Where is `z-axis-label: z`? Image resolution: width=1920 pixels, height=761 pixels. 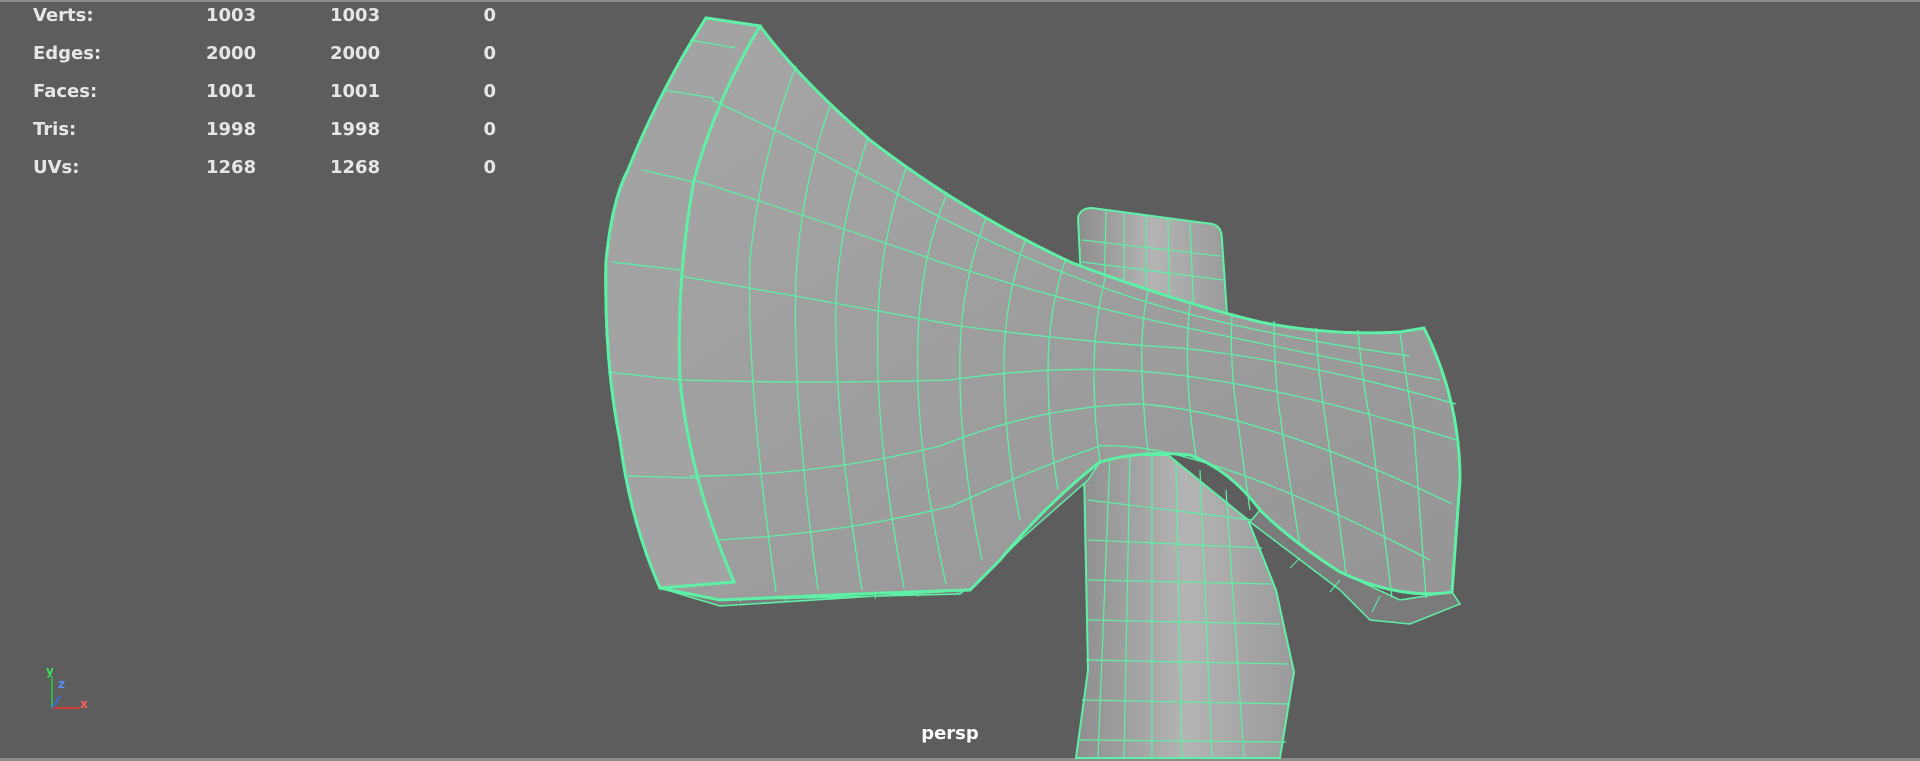
z-axis-label: z is located at coordinates (61, 684).